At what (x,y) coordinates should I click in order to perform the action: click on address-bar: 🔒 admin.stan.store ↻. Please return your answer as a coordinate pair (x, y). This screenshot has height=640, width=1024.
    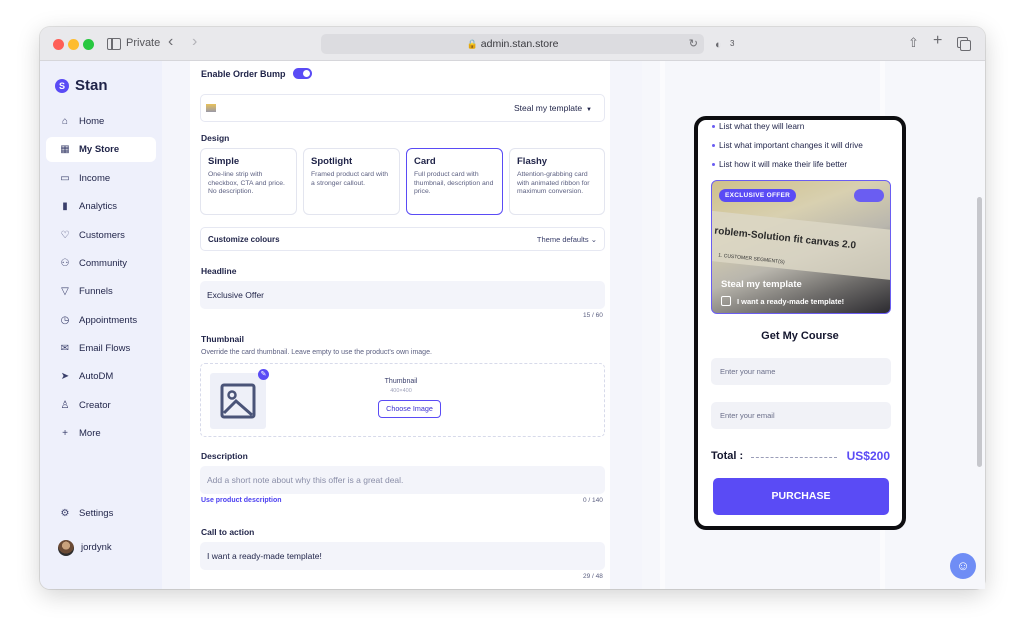
    Looking at the image, I should click on (512, 44).